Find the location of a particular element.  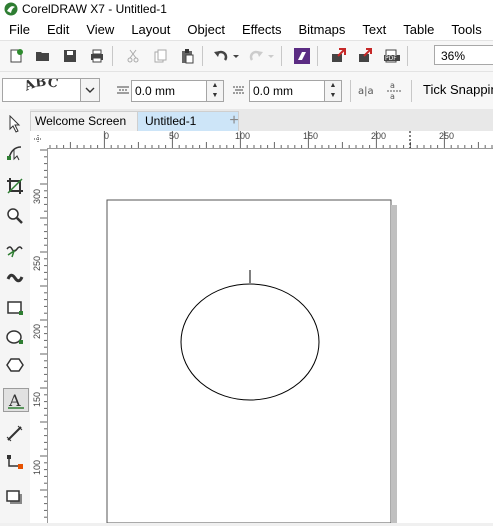

search-content-button is located at coordinates (302, 56).